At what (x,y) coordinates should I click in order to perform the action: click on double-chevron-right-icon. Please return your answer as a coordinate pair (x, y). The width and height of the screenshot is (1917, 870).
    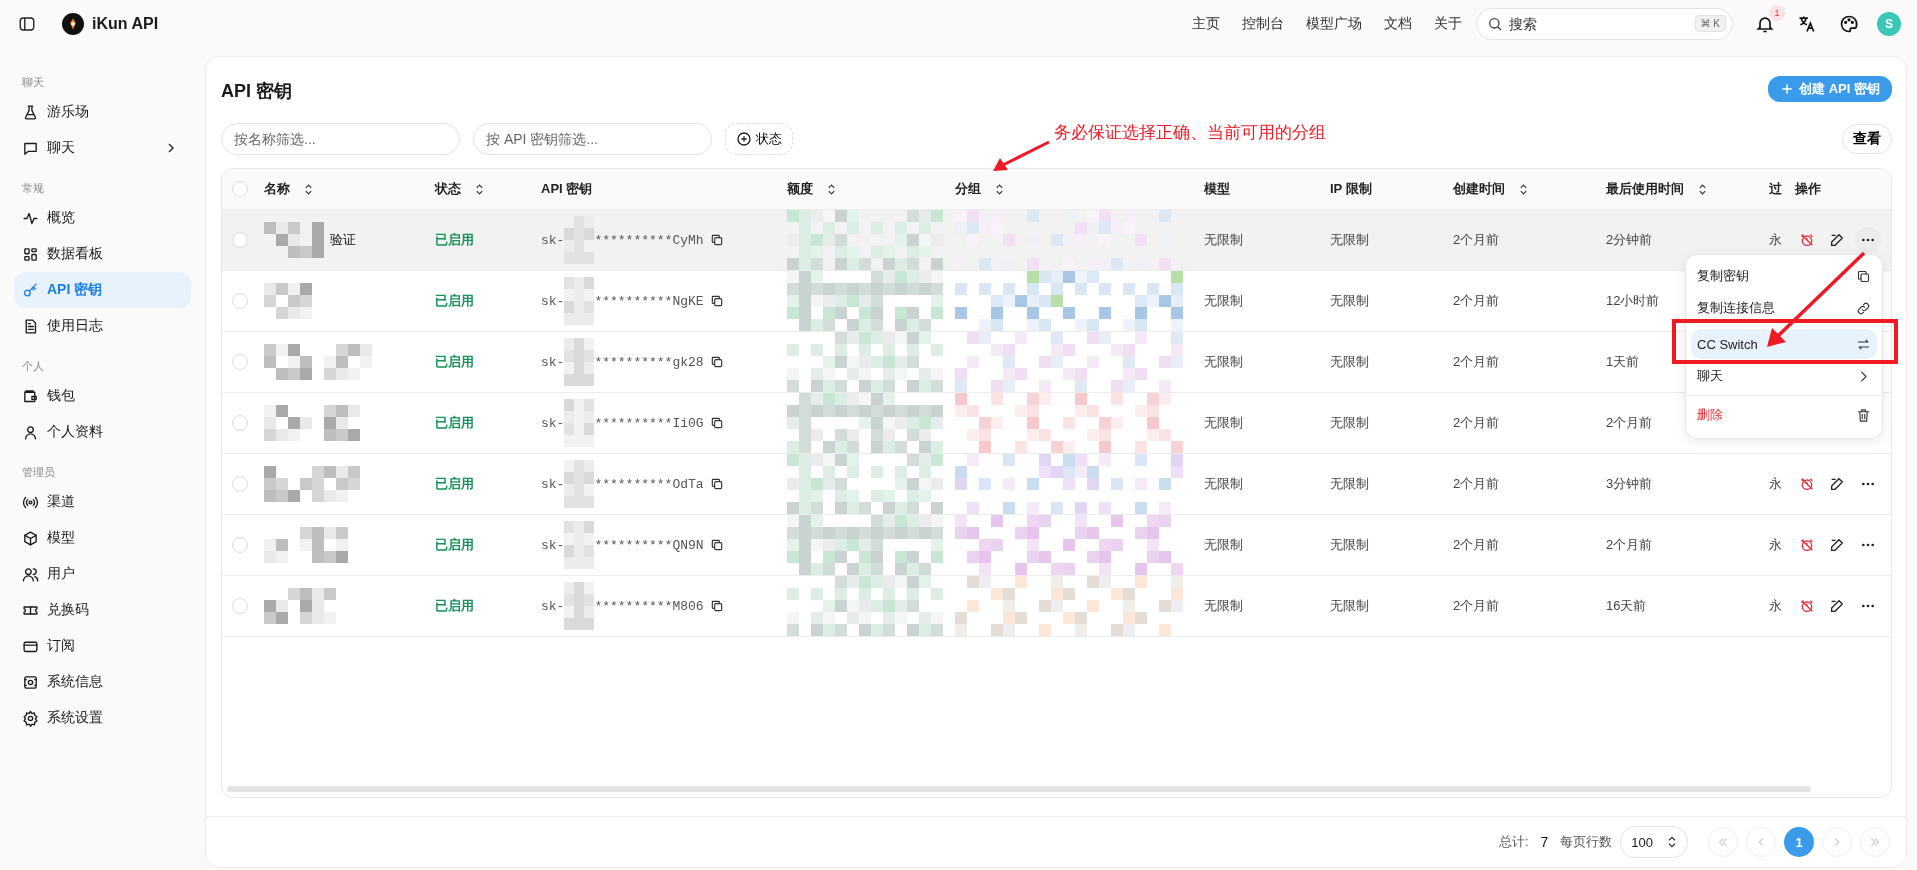
    Looking at the image, I should click on (1875, 842).